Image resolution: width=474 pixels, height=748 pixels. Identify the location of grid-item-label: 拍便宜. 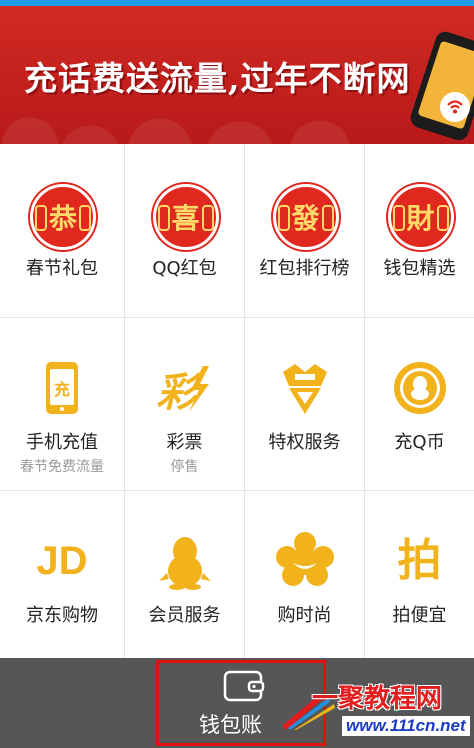
(419, 615).